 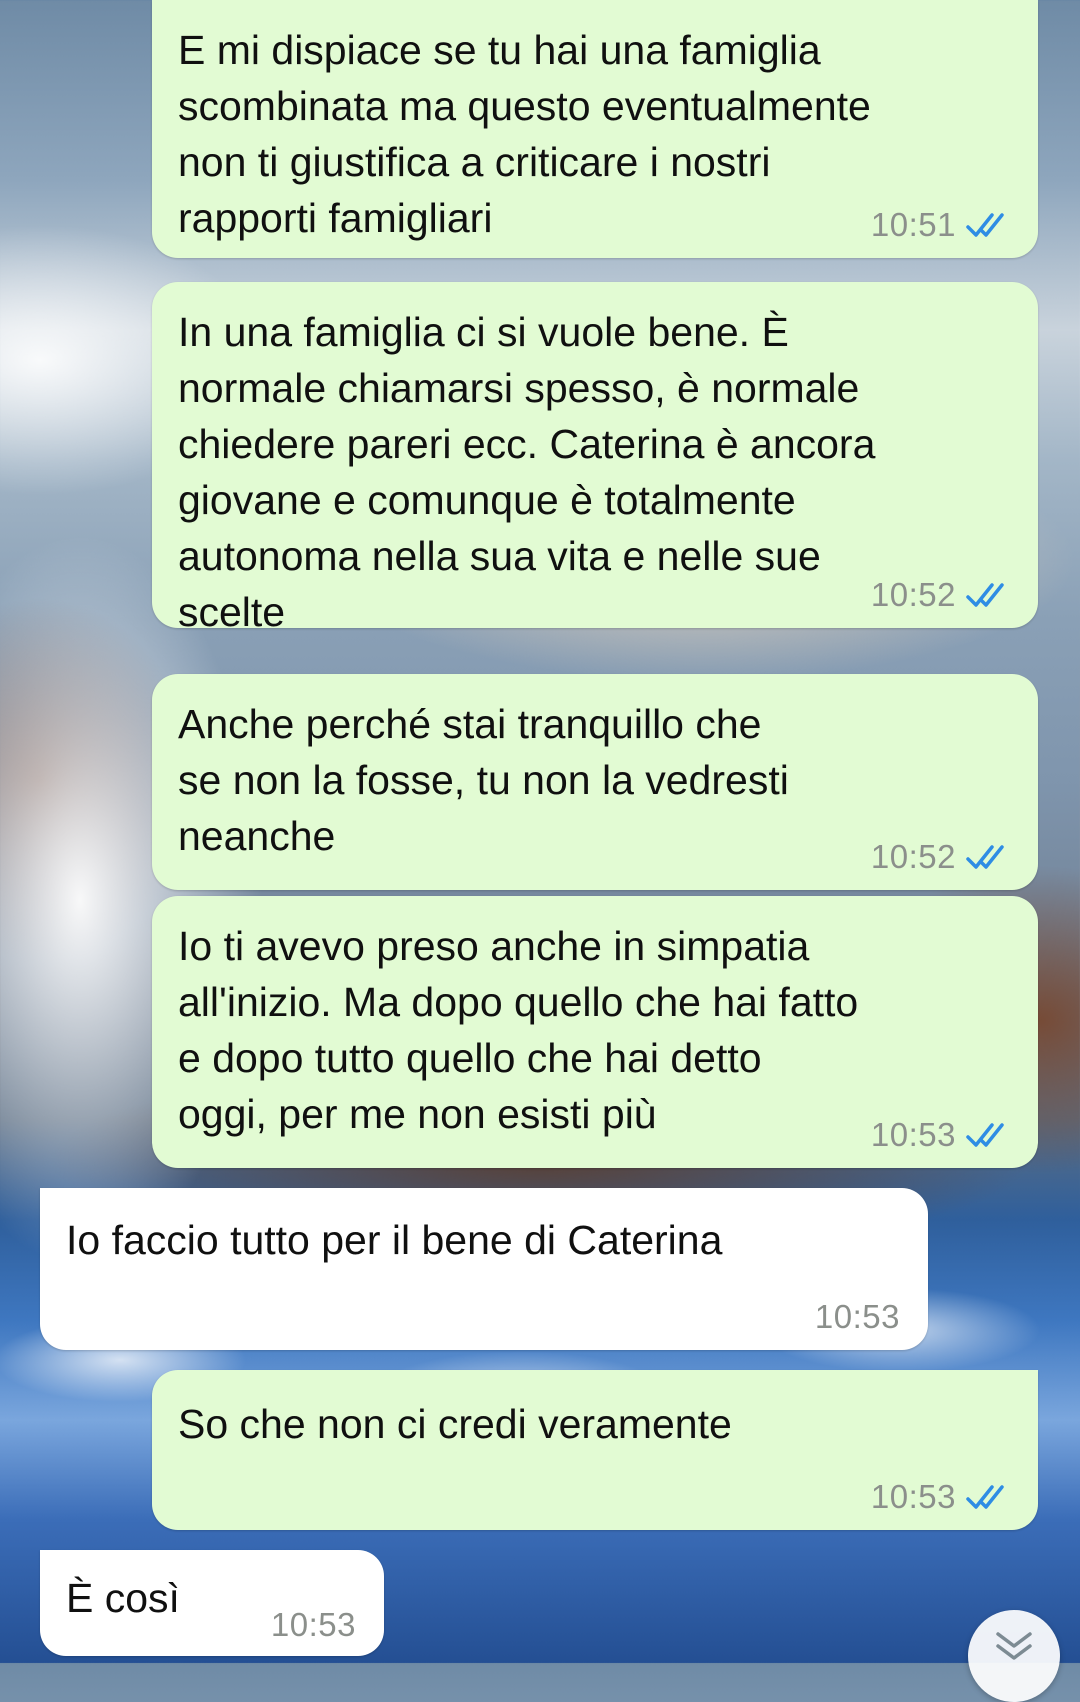 What do you see at coordinates (913, 224) in the screenshot?
I see `message-time: 10:51` at bounding box center [913, 224].